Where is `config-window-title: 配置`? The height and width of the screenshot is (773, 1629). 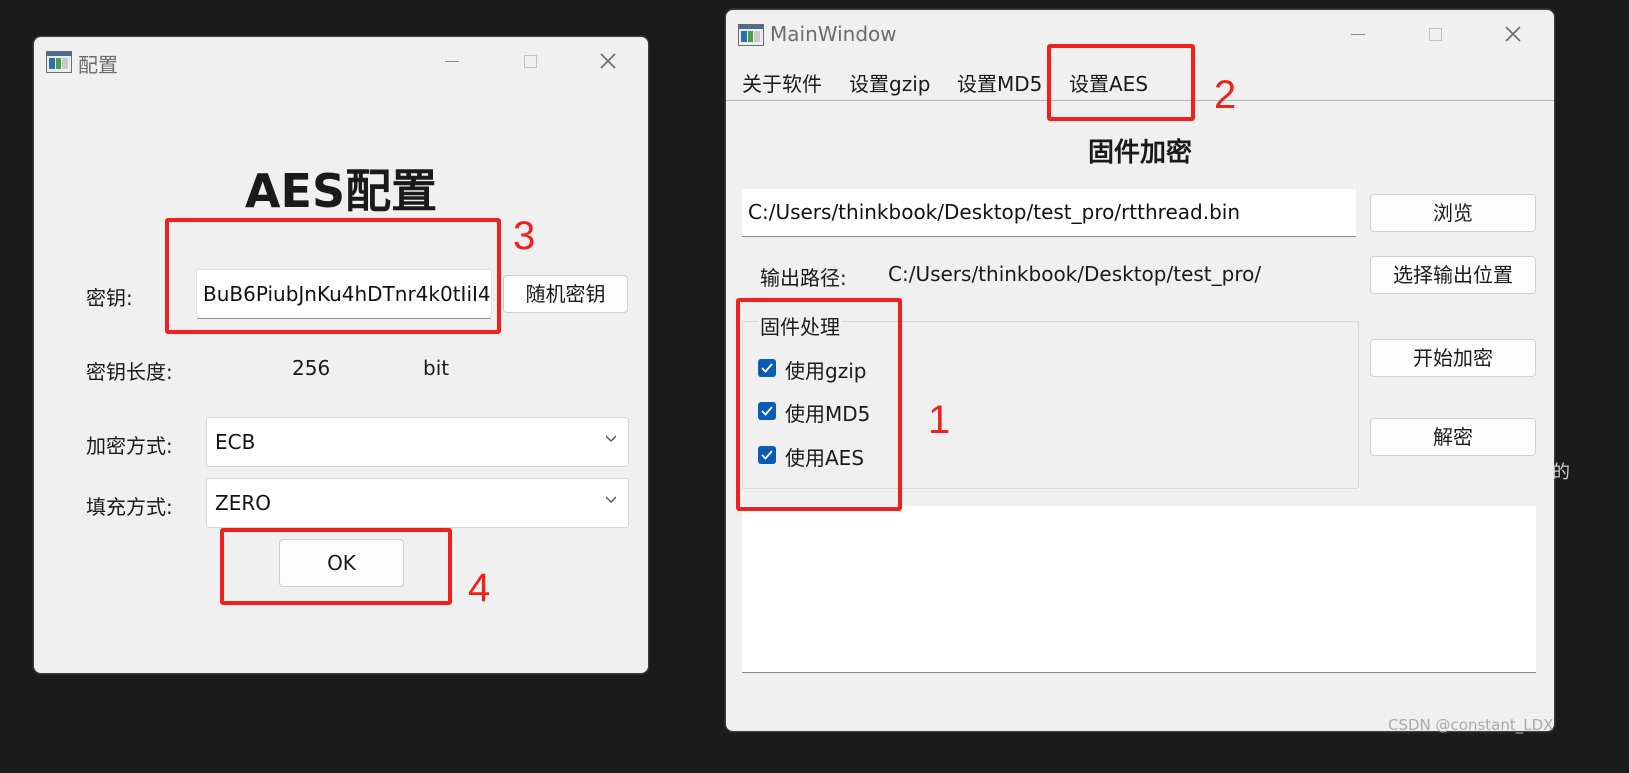 config-window-title: 配置 is located at coordinates (98, 65).